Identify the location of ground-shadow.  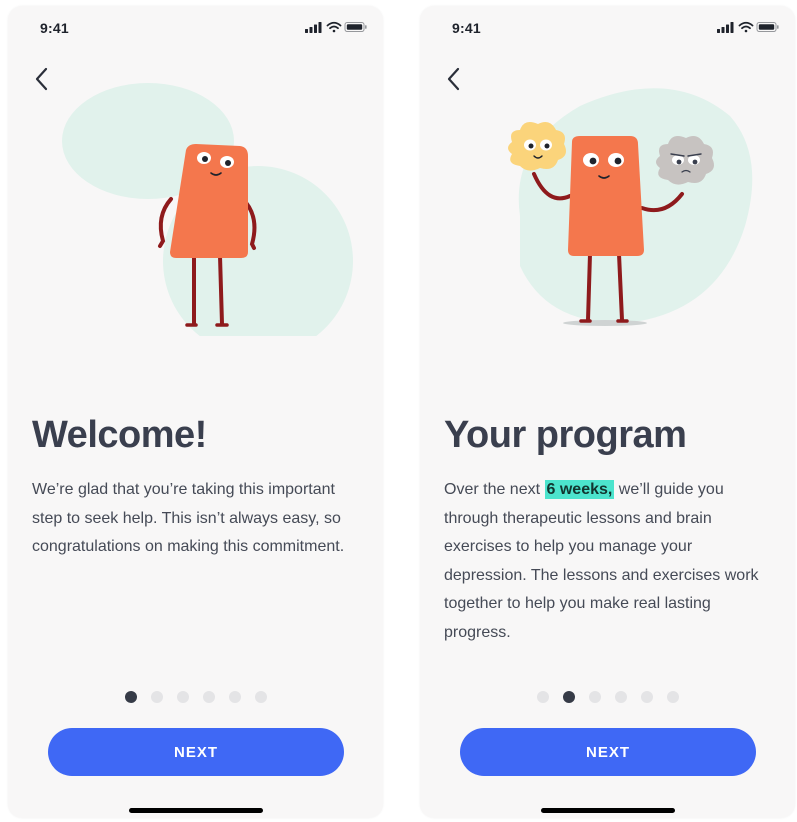
(605, 323).